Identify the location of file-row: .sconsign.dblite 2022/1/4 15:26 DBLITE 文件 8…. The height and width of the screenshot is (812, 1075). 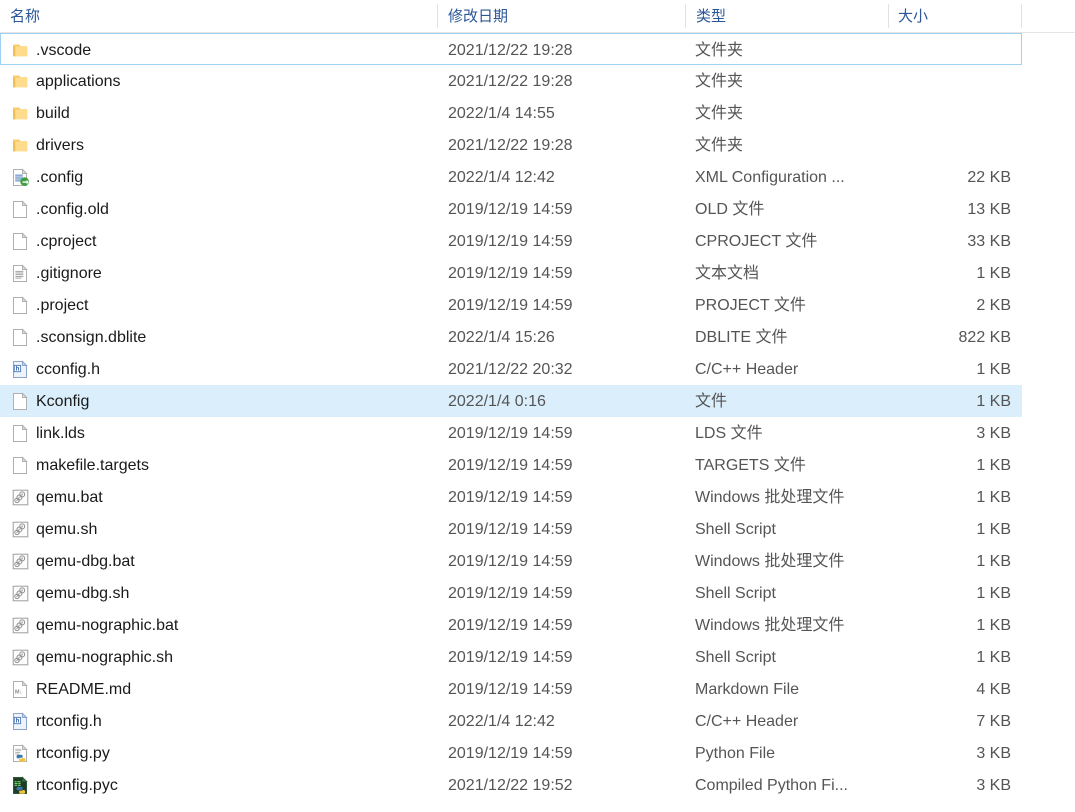
(511, 337).